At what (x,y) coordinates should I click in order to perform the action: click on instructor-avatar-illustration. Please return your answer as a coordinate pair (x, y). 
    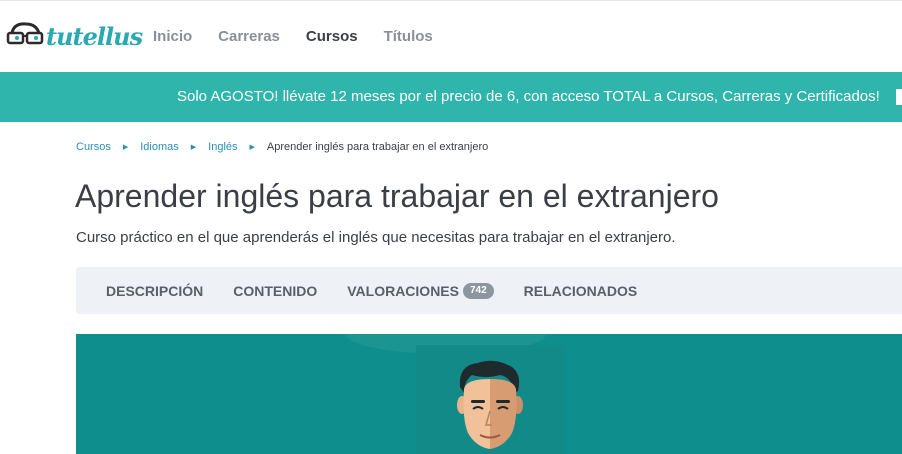
    Looking at the image, I should click on (490, 399).